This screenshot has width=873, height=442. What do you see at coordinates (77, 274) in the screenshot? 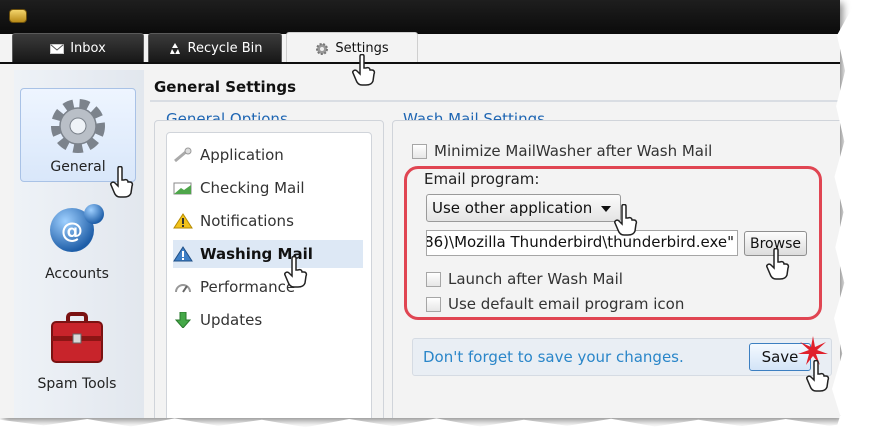
I see `sidebar-item-label: Accounts` at bounding box center [77, 274].